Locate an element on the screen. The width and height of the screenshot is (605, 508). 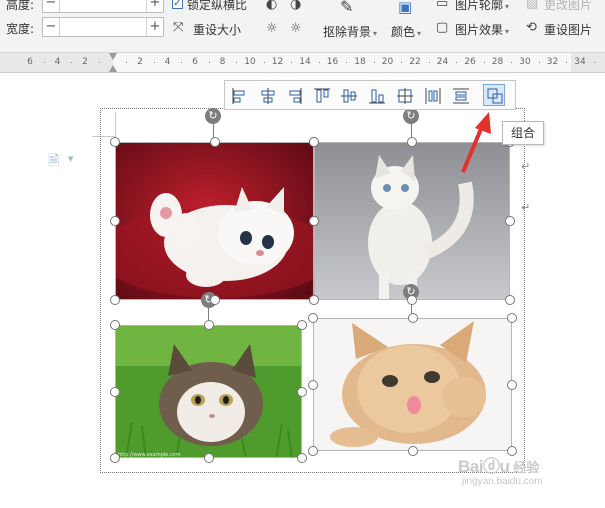
baidu-paw-icon: ⓓu is located at coordinates (496, 466).